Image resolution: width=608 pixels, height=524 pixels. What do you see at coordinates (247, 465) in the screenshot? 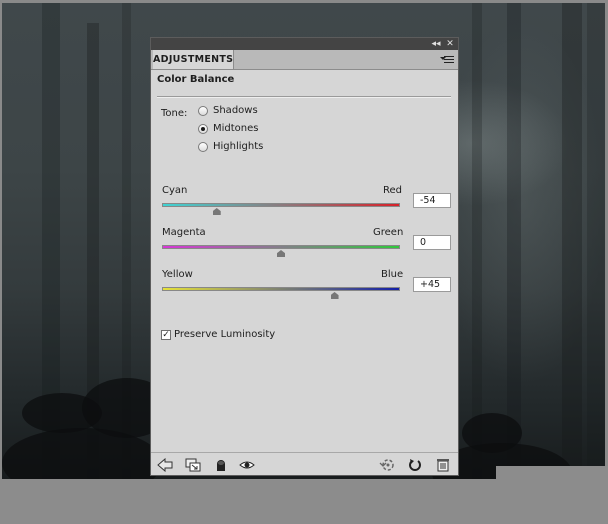
I see `visibility-eye-icon` at bounding box center [247, 465].